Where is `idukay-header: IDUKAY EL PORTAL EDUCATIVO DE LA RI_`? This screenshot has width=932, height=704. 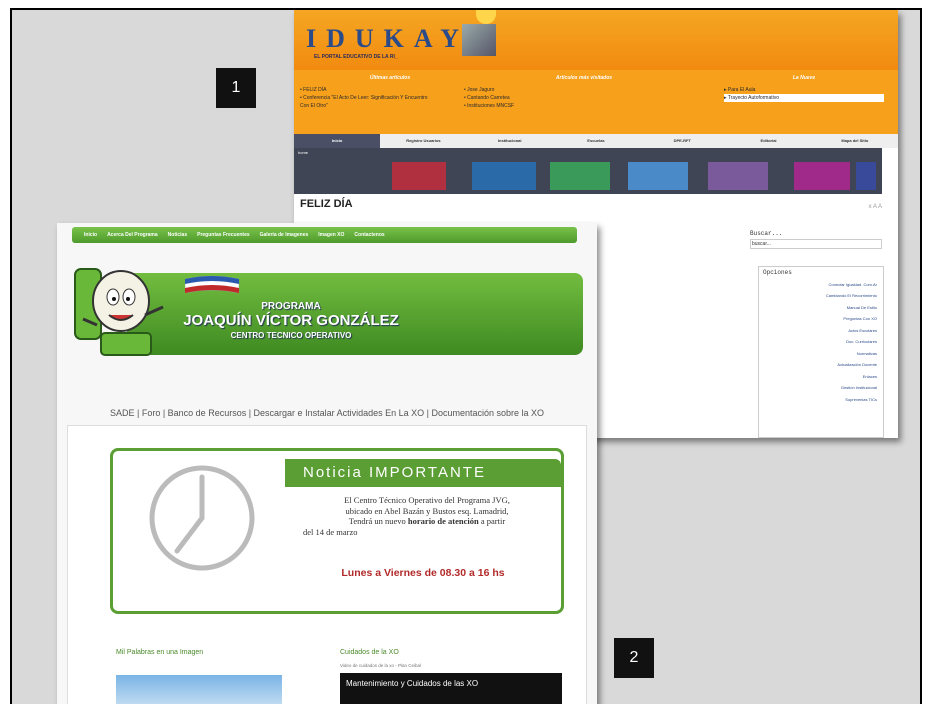
idukay-header: IDUKAY EL PORTAL EDUCATIVO DE LA RI_ is located at coordinates (596, 40).